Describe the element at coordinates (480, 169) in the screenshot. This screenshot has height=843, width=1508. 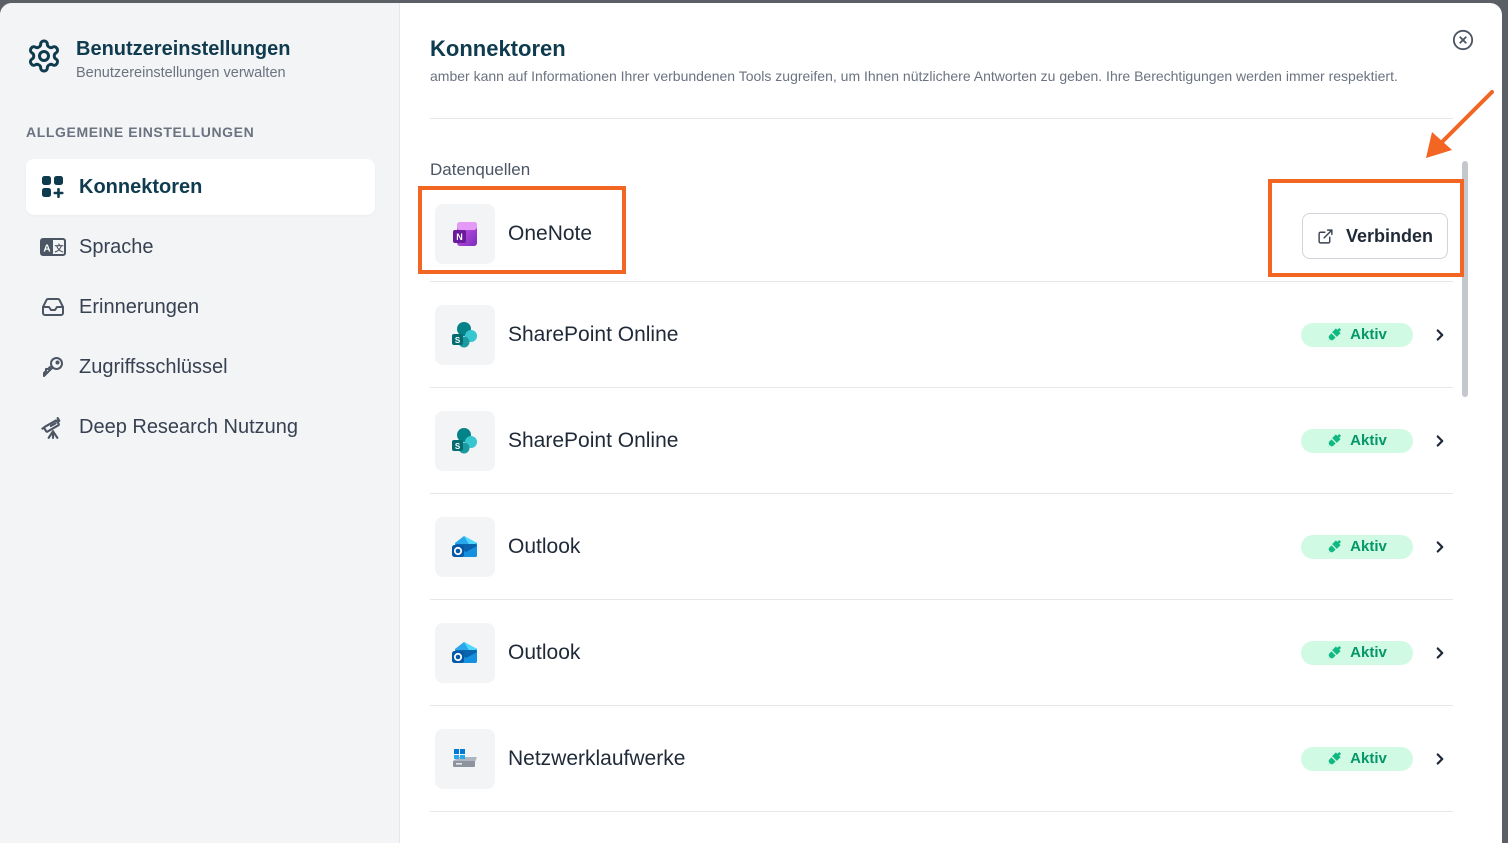
I see `section-label-datenquellen: Datenquellen` at that location.